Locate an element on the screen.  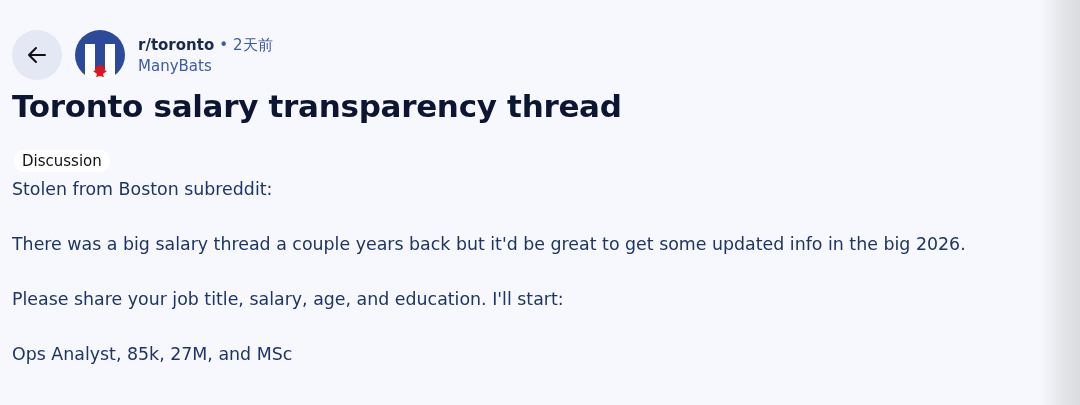
body-paragraph: There was a big salary thread a couple years back but it'd be great to get some updated info in the big 2026. is located at coordinates (489, 244).